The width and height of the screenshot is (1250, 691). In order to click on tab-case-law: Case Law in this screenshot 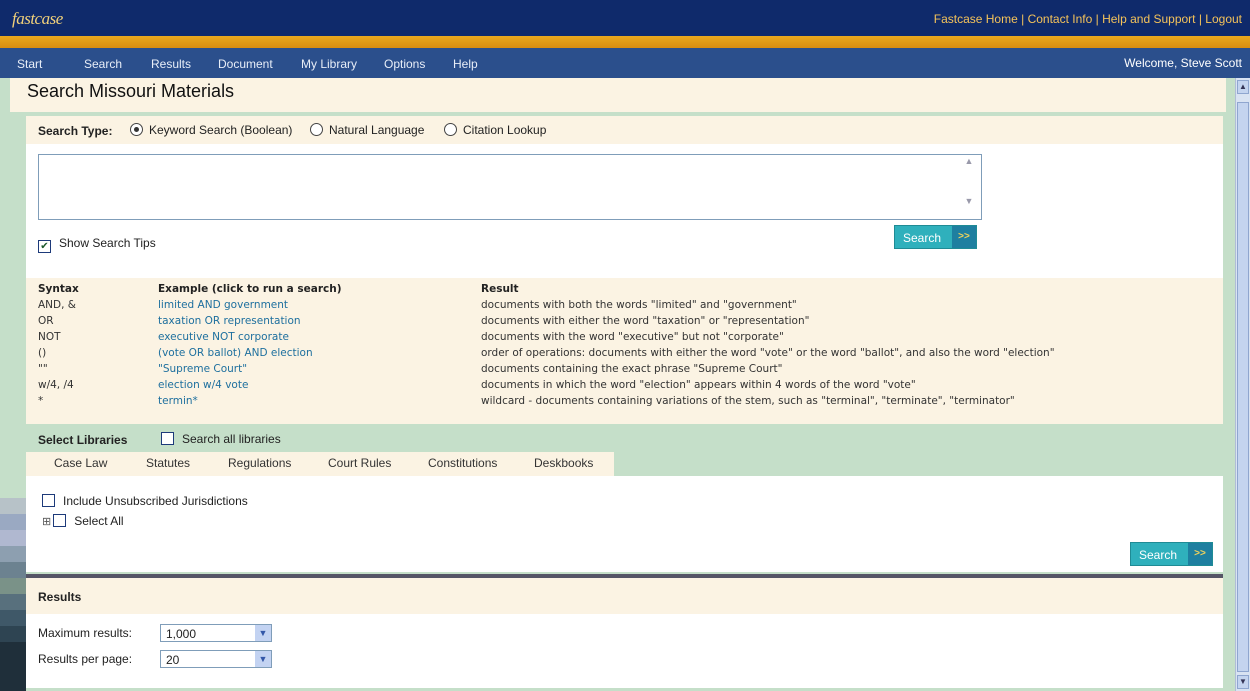, I will do `click(75, 464)`.